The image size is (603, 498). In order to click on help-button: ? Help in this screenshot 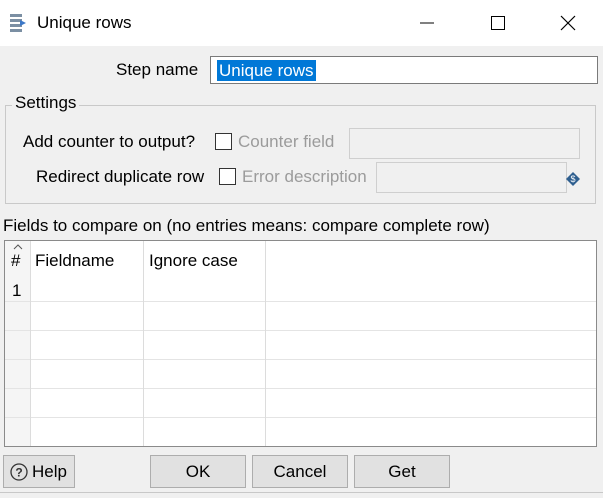, I will do `click(39, 471)`.